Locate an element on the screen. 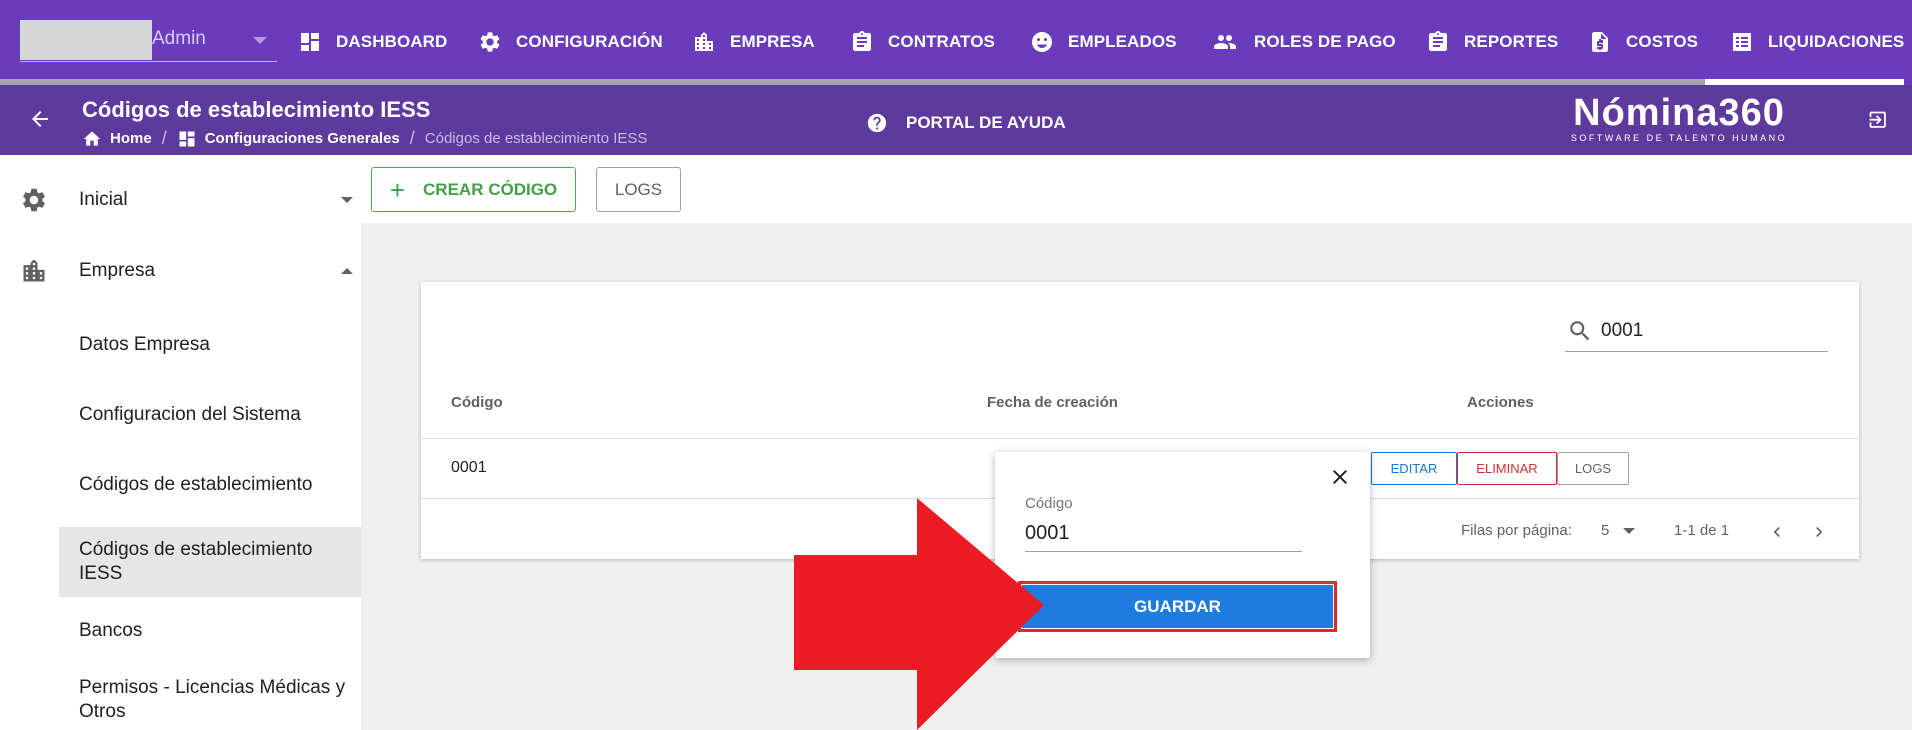 Image resolution: width=1912 pixels, height=730 pixels. logo-text: Nómina360 is located at coordinates (1679, 113).